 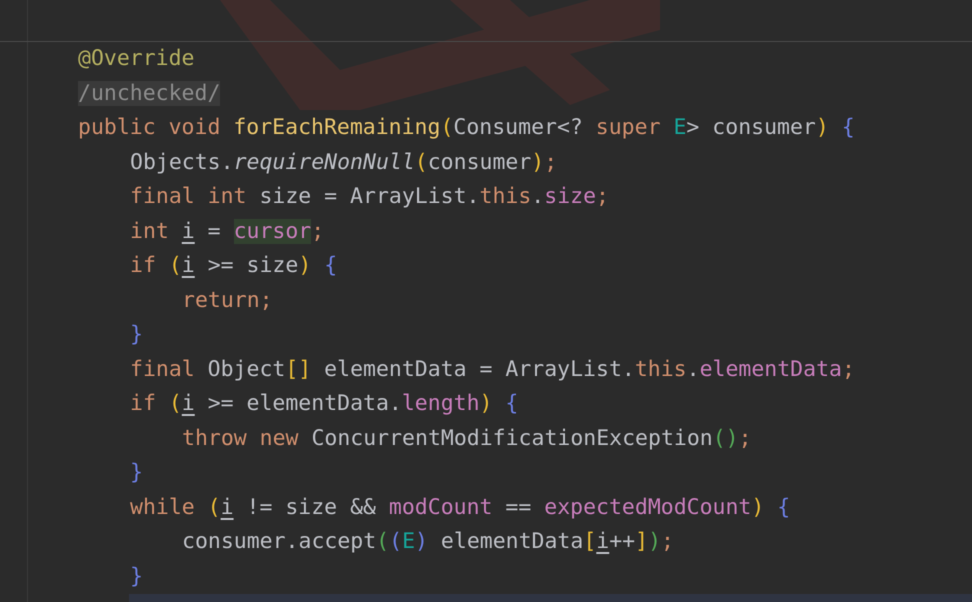 What do you see at coordinates (227, 300) in the screenshot?
I see `code-line: return;` at bounding box center [227, 300].